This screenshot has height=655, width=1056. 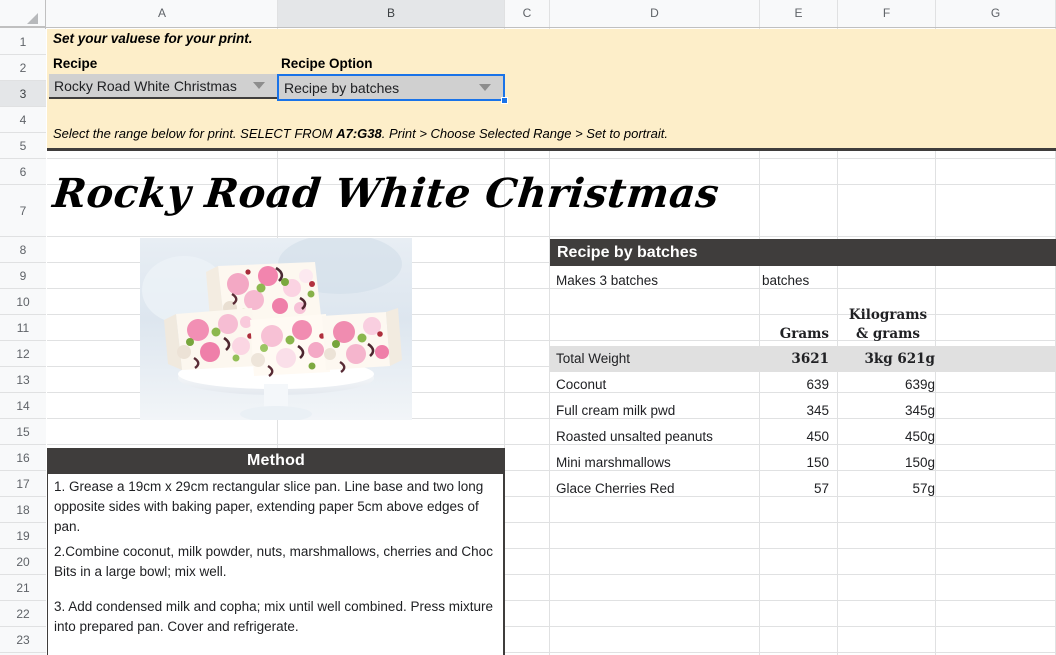 What do you see at coordinates (23, 120) in the screenshot?
I see `row-header-4: 4` at bounding box center [23, 120].